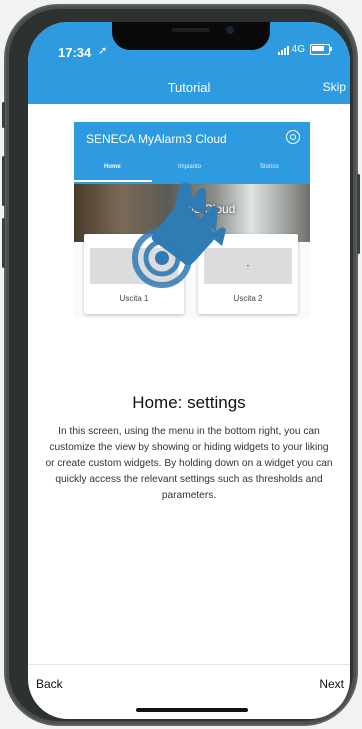 The height and width of the screenshot is (729, 362). Describe the element at coordinates (189, 664) in the screenshot. I see `footer-divider` at that location.